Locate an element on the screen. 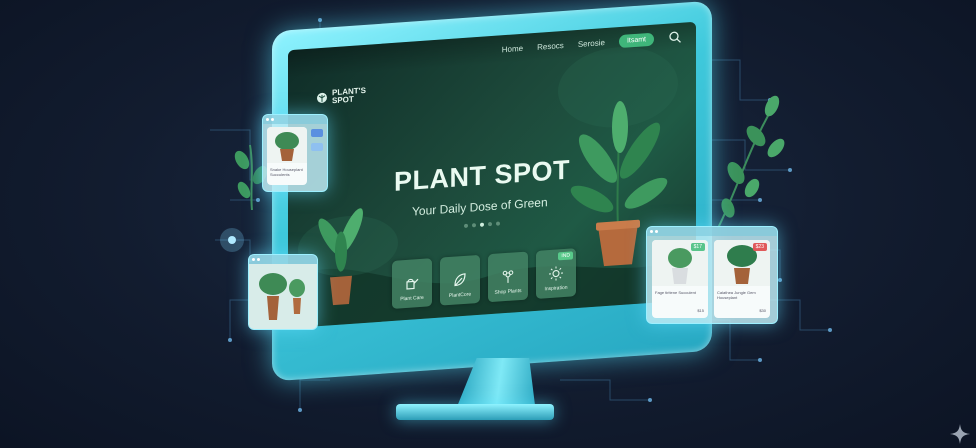  product-price: $30 is located at coordinates (762, 310).